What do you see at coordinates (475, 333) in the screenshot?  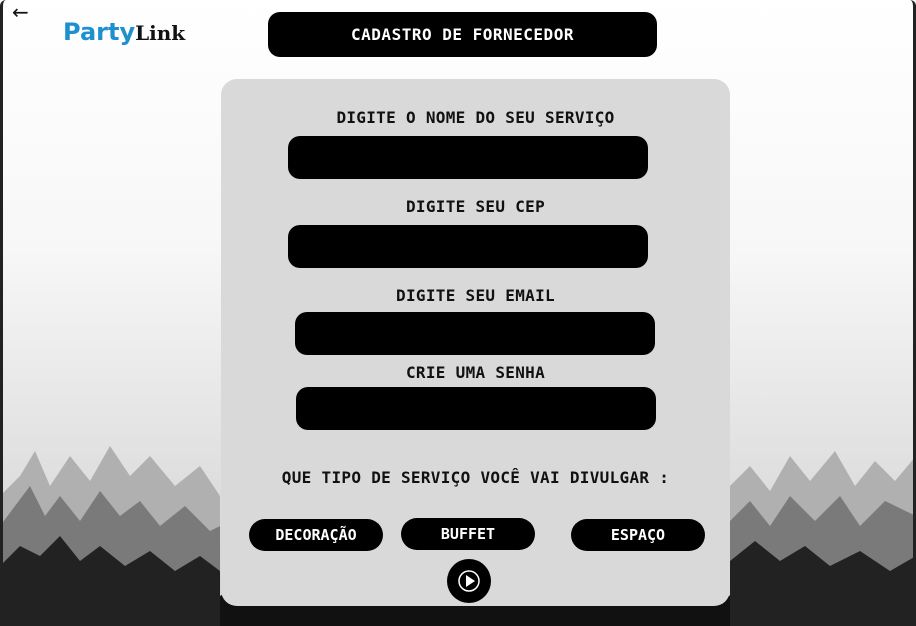 I see `email-input` at bounding box center [475, 333].